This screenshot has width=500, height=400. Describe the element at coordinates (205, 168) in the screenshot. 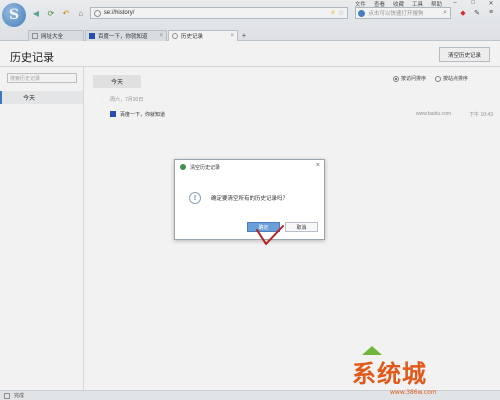

I see `dialog-title: 清空历史记录` at that location.